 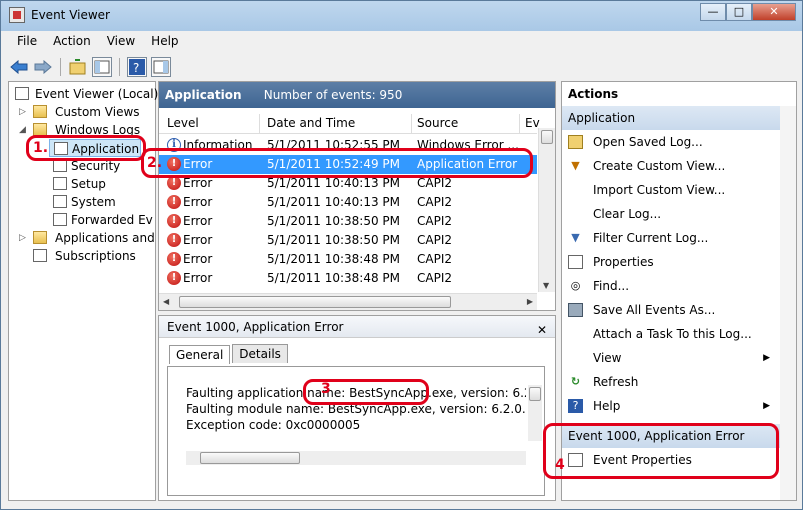 What do you see at coordinates (27, 41) in the screenshot?
I see `menu-file: File` at bounding box center [27, 41].